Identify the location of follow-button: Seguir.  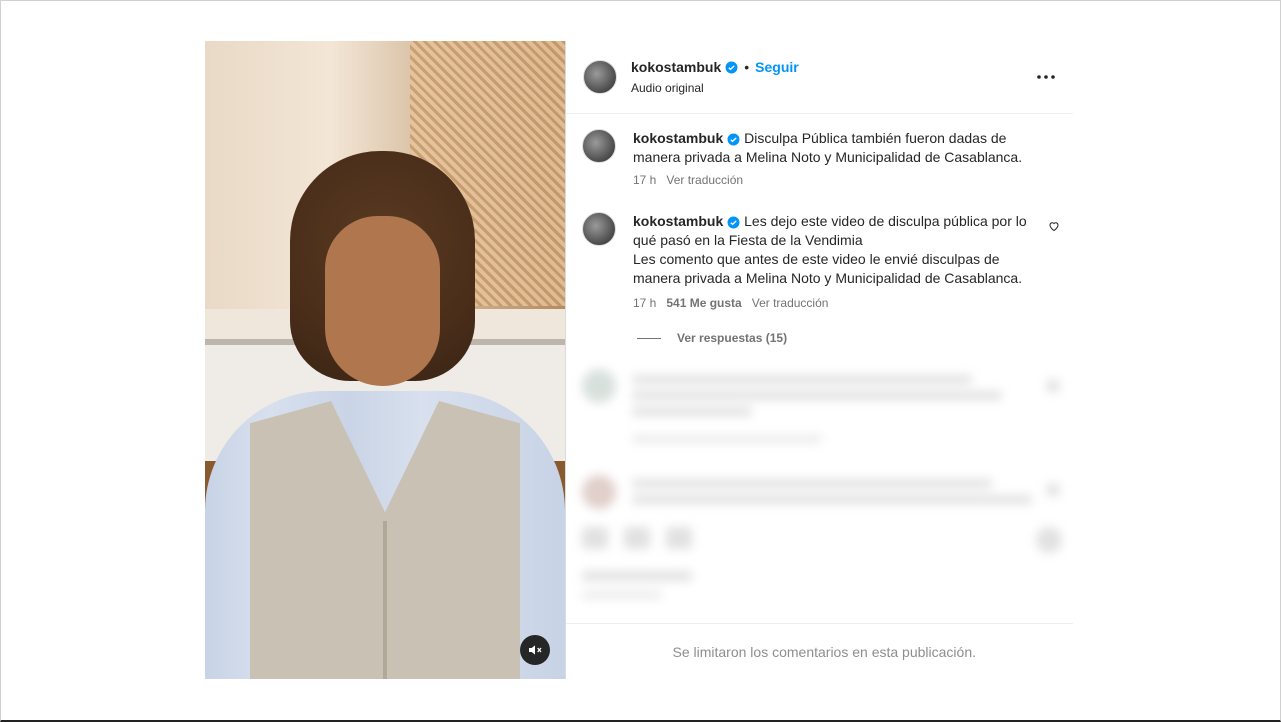
(777, 67).